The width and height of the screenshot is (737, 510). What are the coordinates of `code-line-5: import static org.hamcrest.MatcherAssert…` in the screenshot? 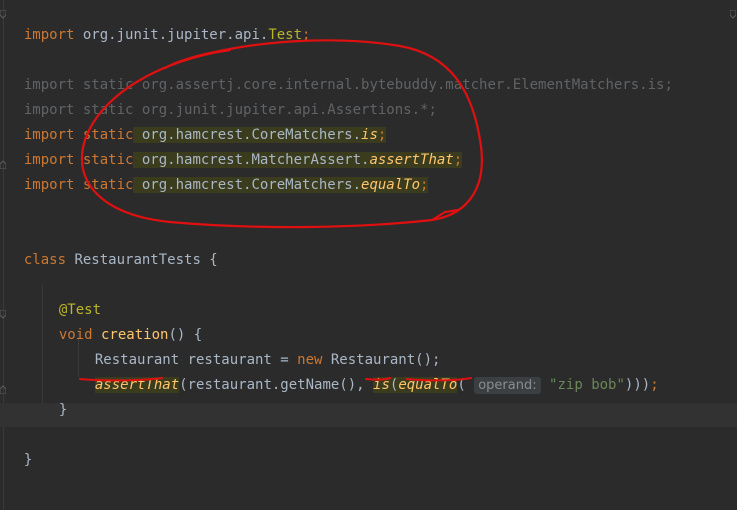 It's located at (235, 149).